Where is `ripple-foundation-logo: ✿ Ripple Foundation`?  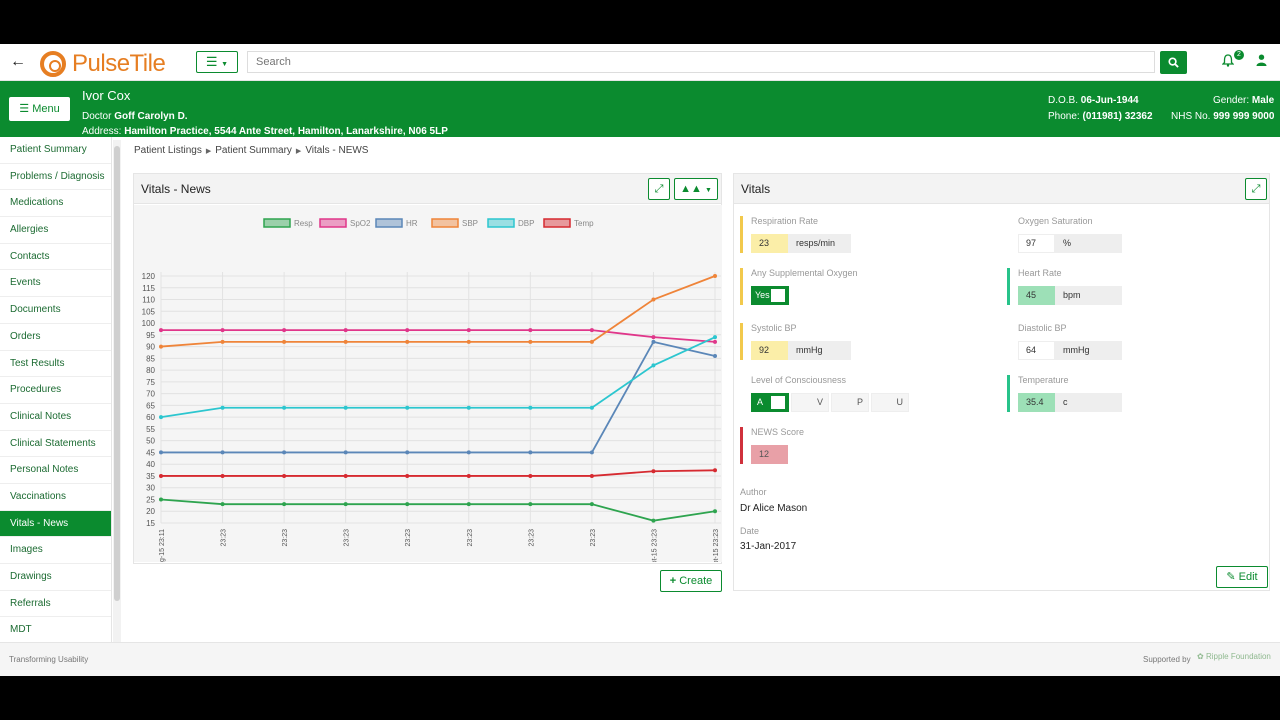 ripple-foundation-logo: ✿ Ripple Foundation is located at coordinates (1234, 656).